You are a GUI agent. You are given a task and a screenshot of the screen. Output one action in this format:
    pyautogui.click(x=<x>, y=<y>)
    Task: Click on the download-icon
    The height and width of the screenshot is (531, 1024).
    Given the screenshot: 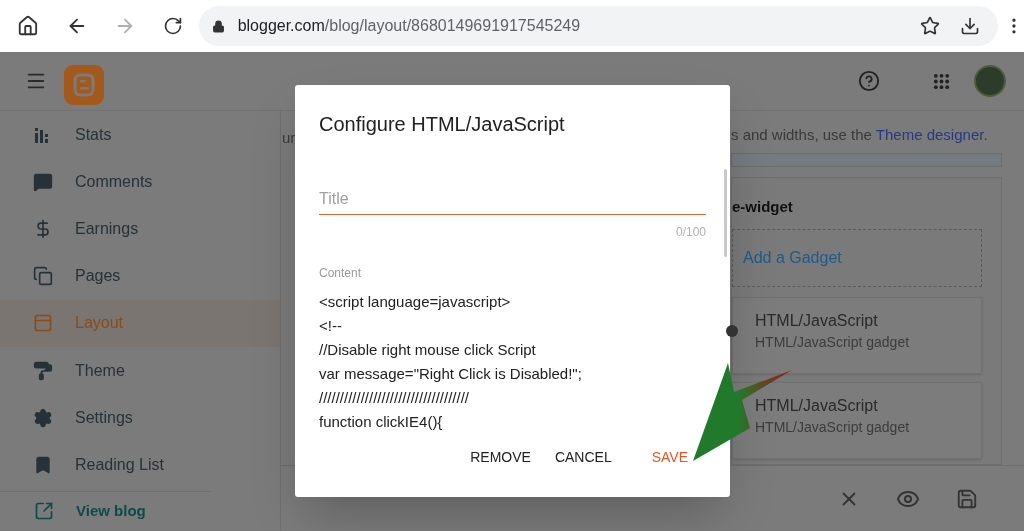 What is the action you would take?
    pyautogui.click(x=970, y=26)
    